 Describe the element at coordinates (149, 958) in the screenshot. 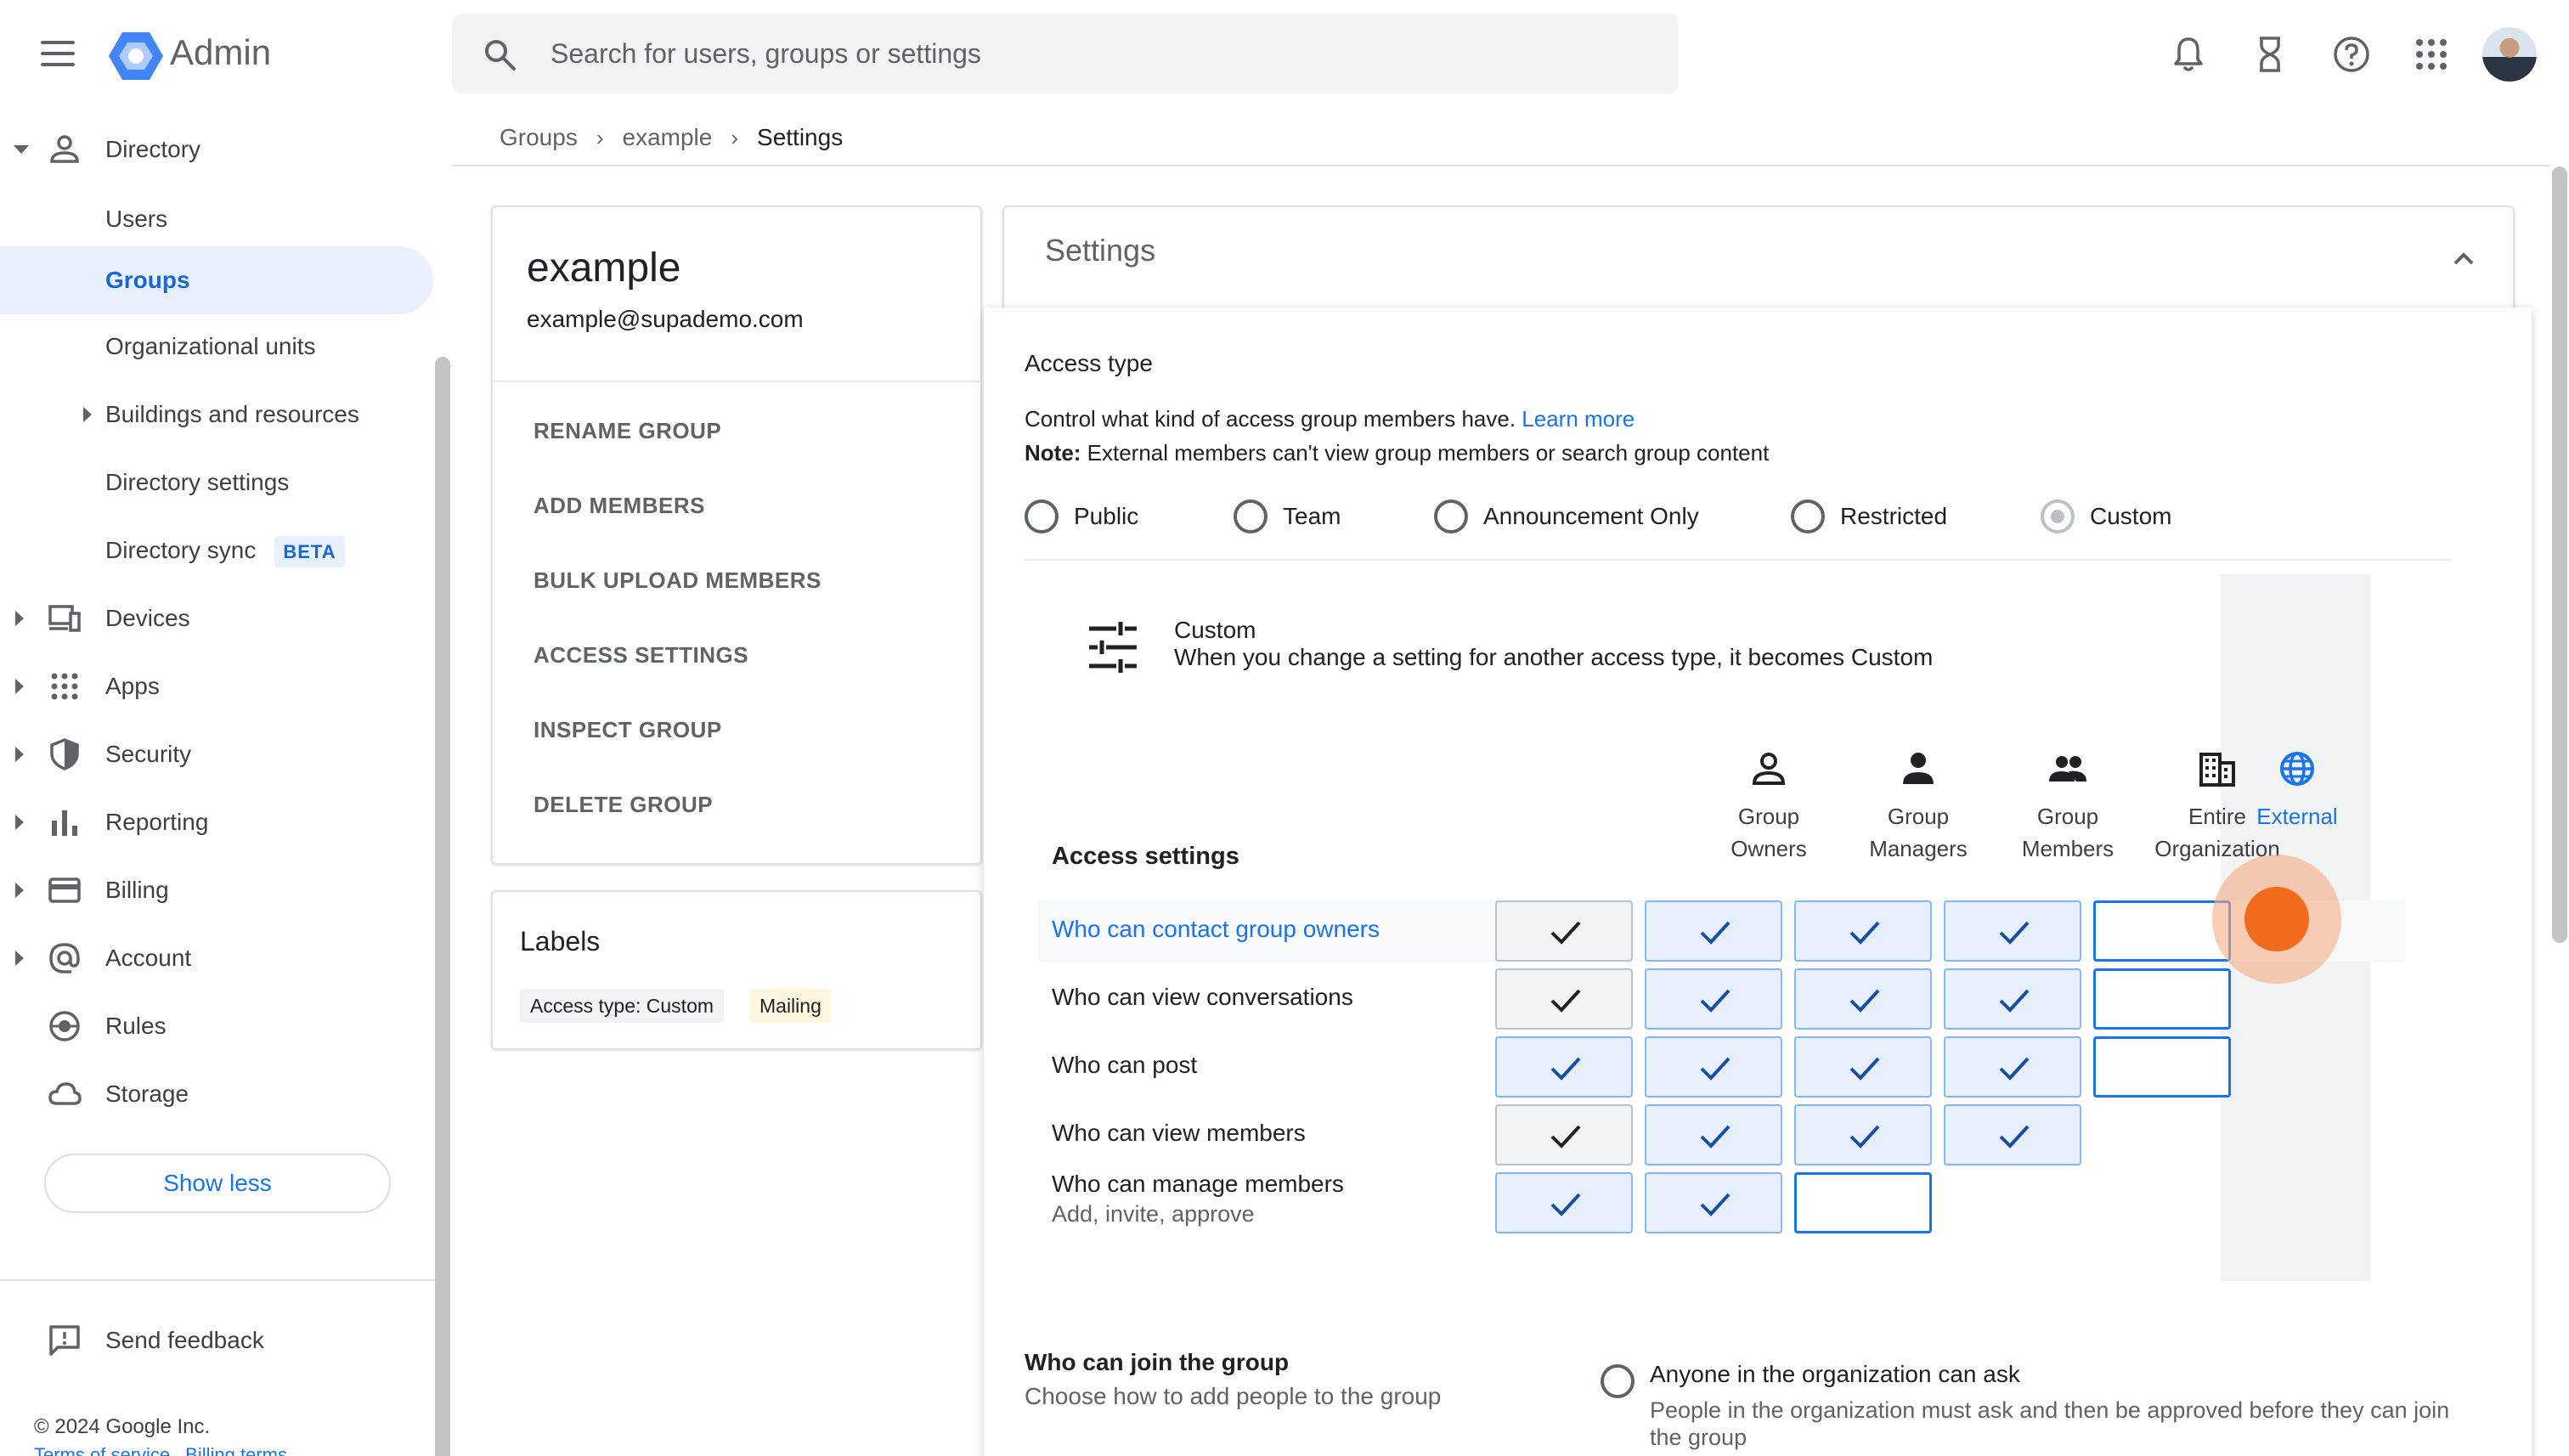

I see `sidebar-item-label: Account` at that location.